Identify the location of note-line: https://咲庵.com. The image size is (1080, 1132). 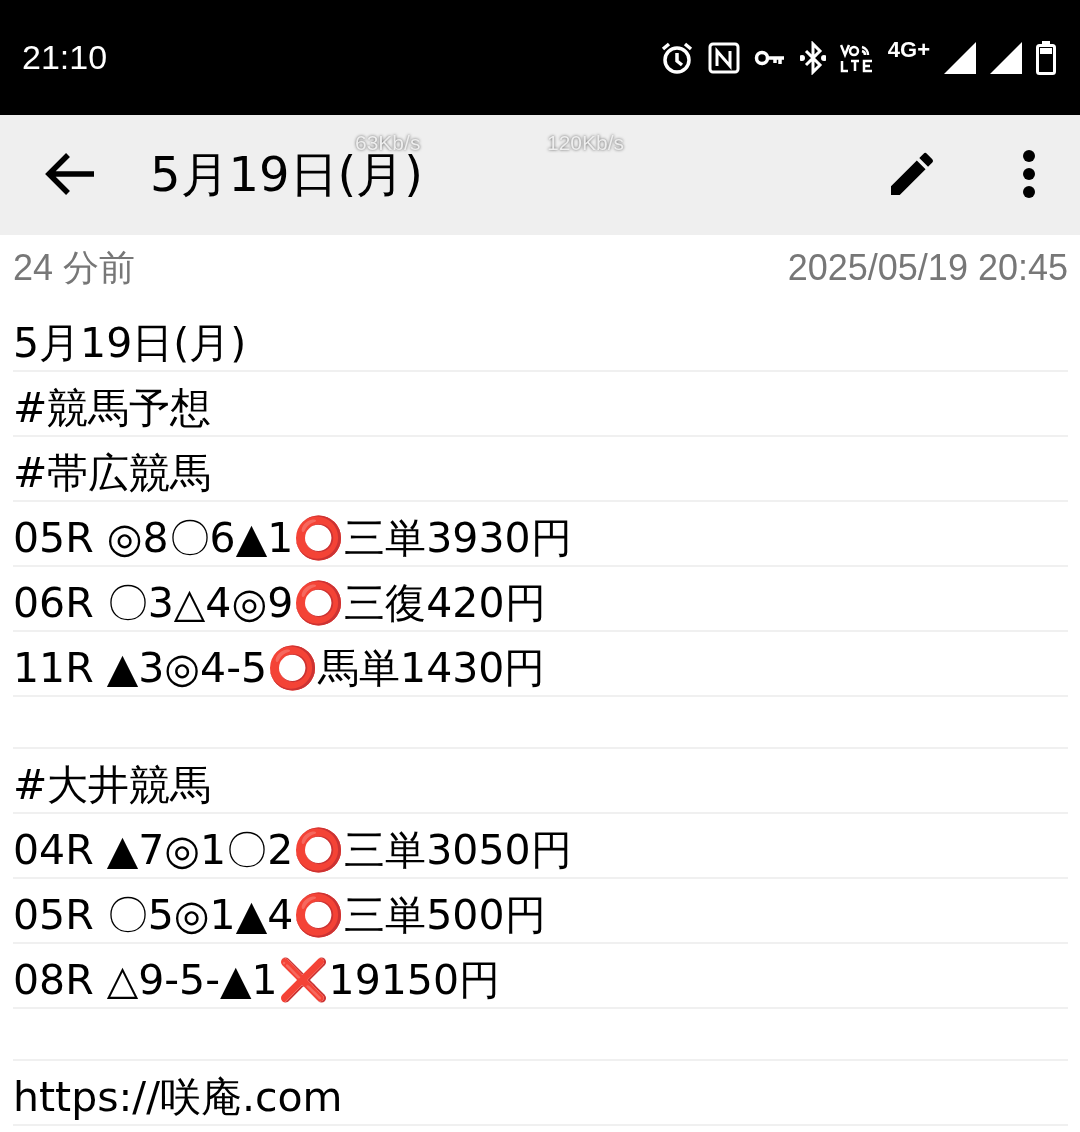
(178, 1097).